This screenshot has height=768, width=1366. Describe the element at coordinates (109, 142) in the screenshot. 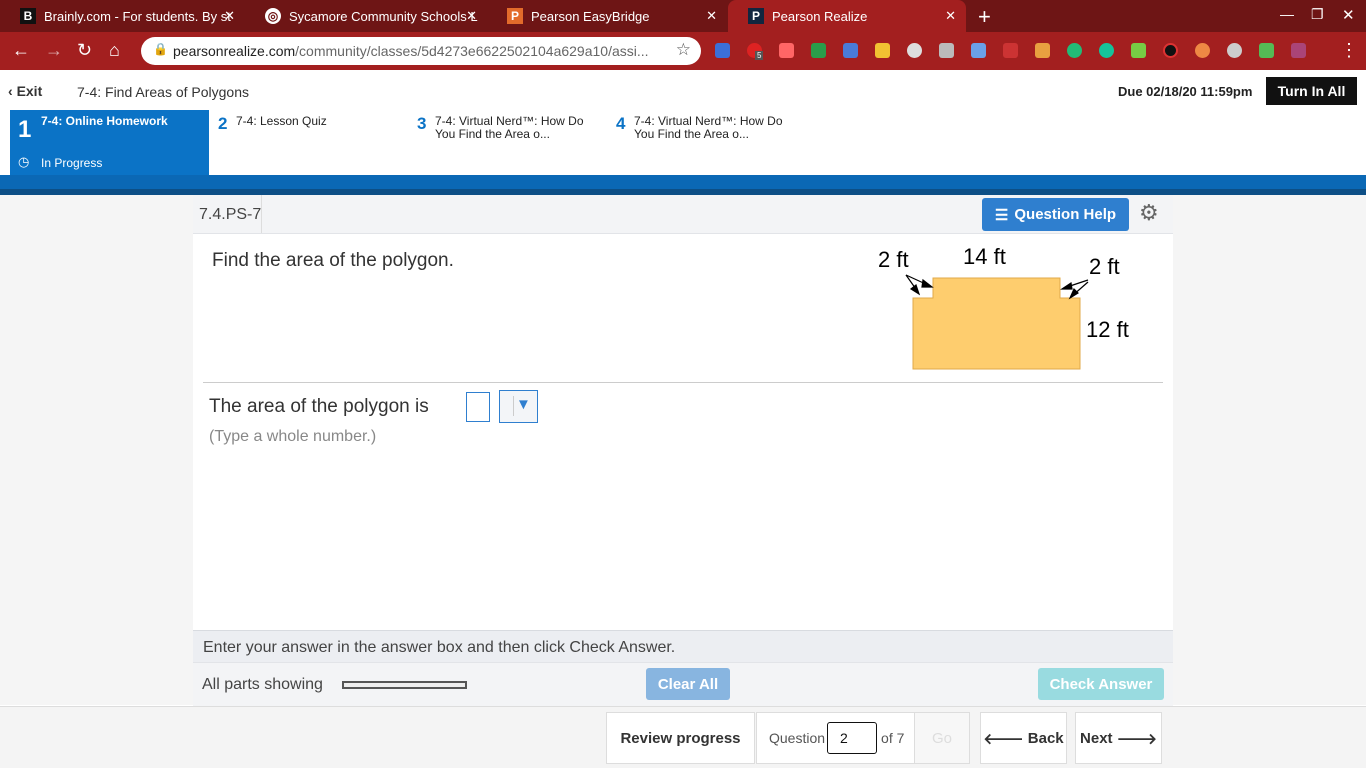

I see `assignment-tab-1: 1 7-4: Online Homework ◷ In Progress` at that location.